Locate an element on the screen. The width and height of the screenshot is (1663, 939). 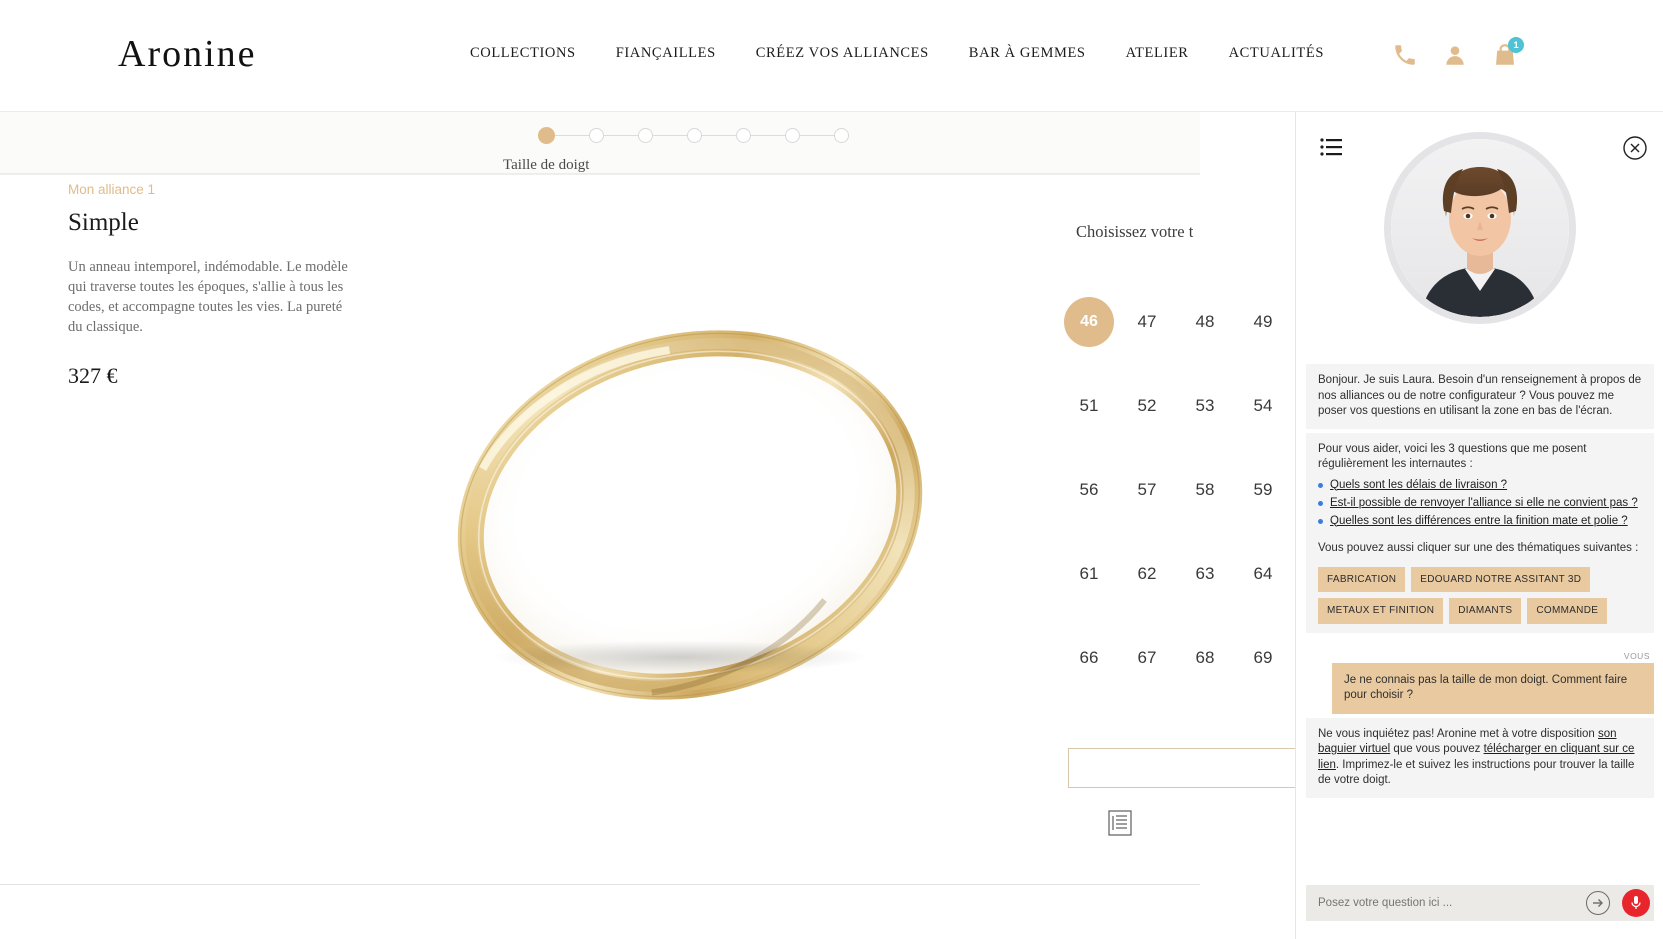
list-icon is located at coordinates (1331, 149).